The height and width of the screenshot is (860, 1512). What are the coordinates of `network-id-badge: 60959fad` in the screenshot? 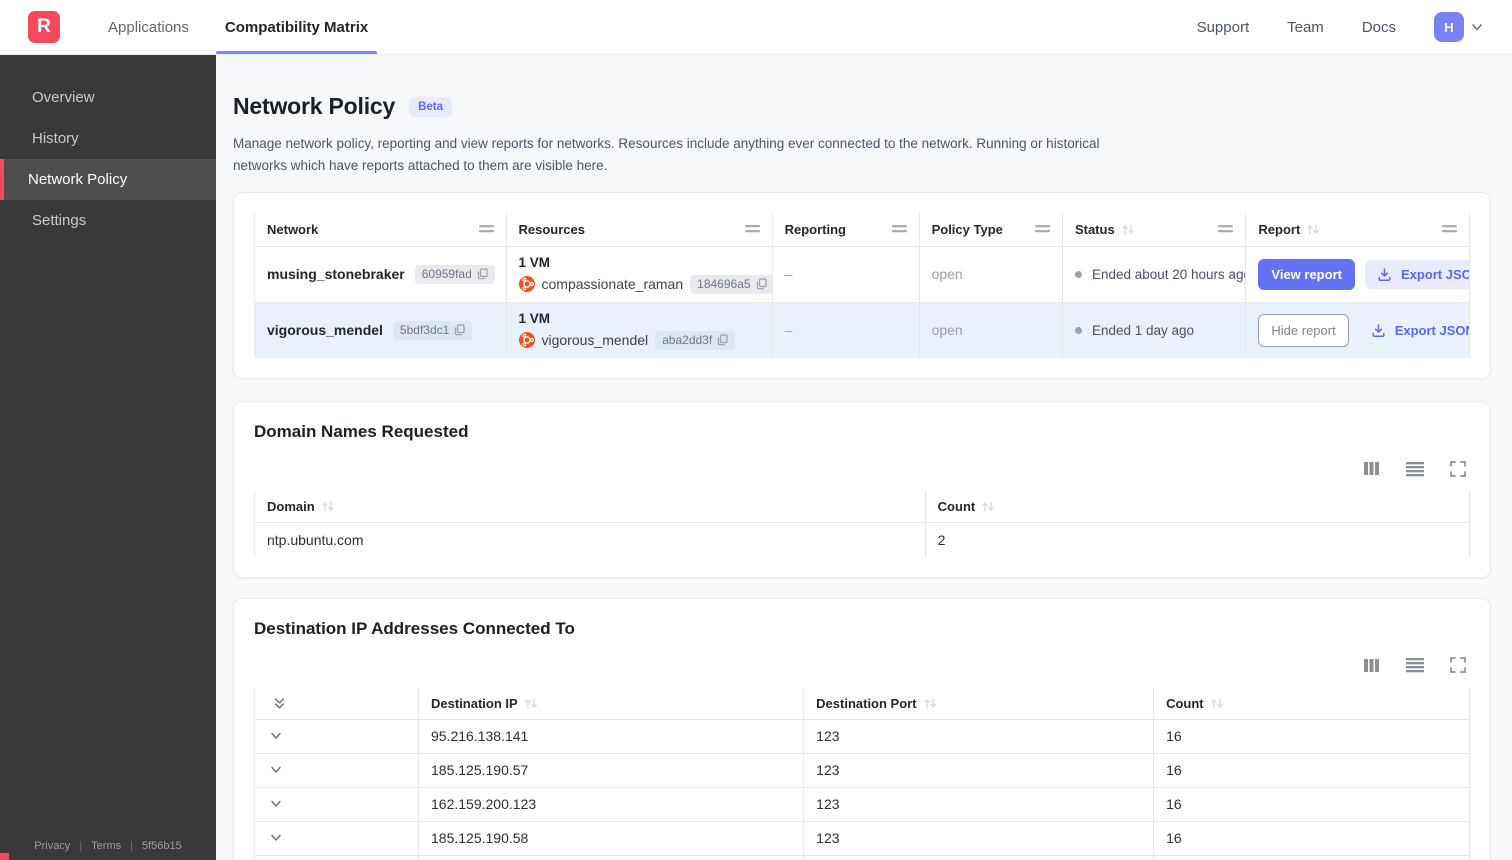 It's located at (454, 274).